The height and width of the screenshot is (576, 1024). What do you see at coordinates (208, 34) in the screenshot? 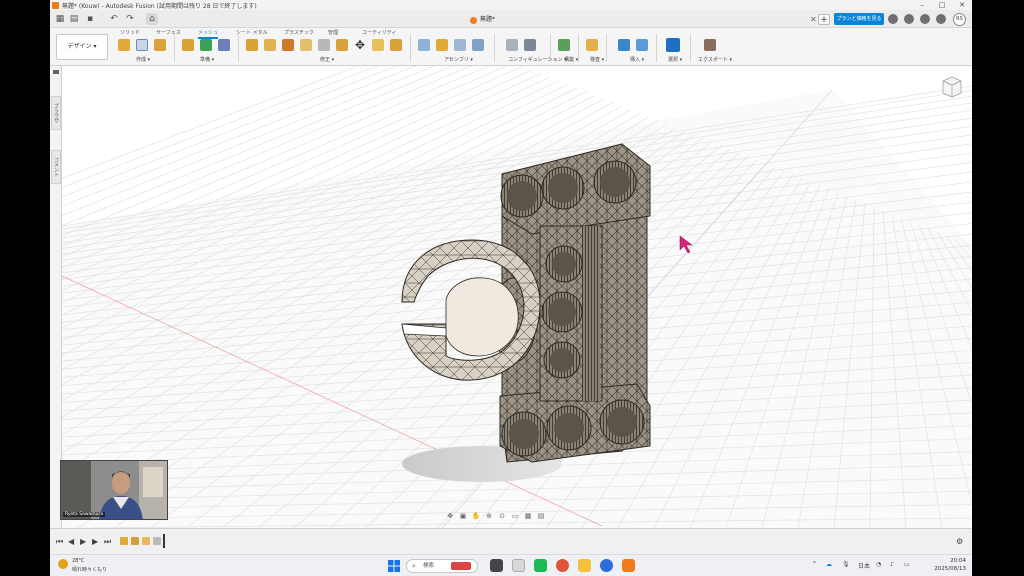
I see `tab-mesh: メッシュ` at bounding box center [208, 34].